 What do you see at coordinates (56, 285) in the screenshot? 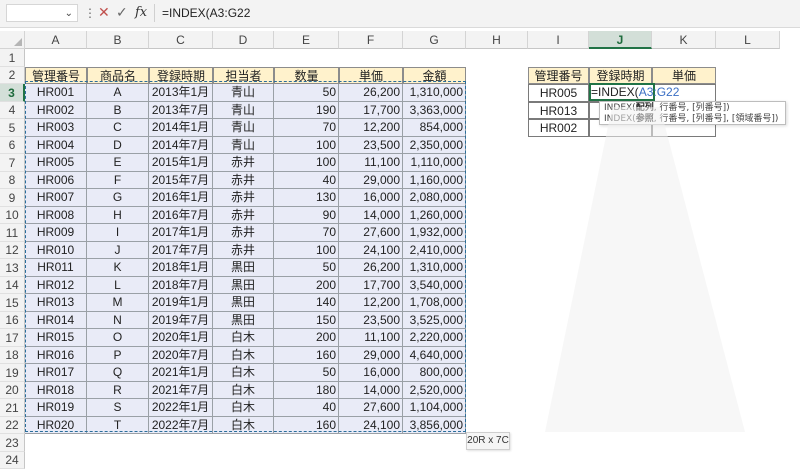
I see `table-cell: HR012` at bounding box center [56, 285].